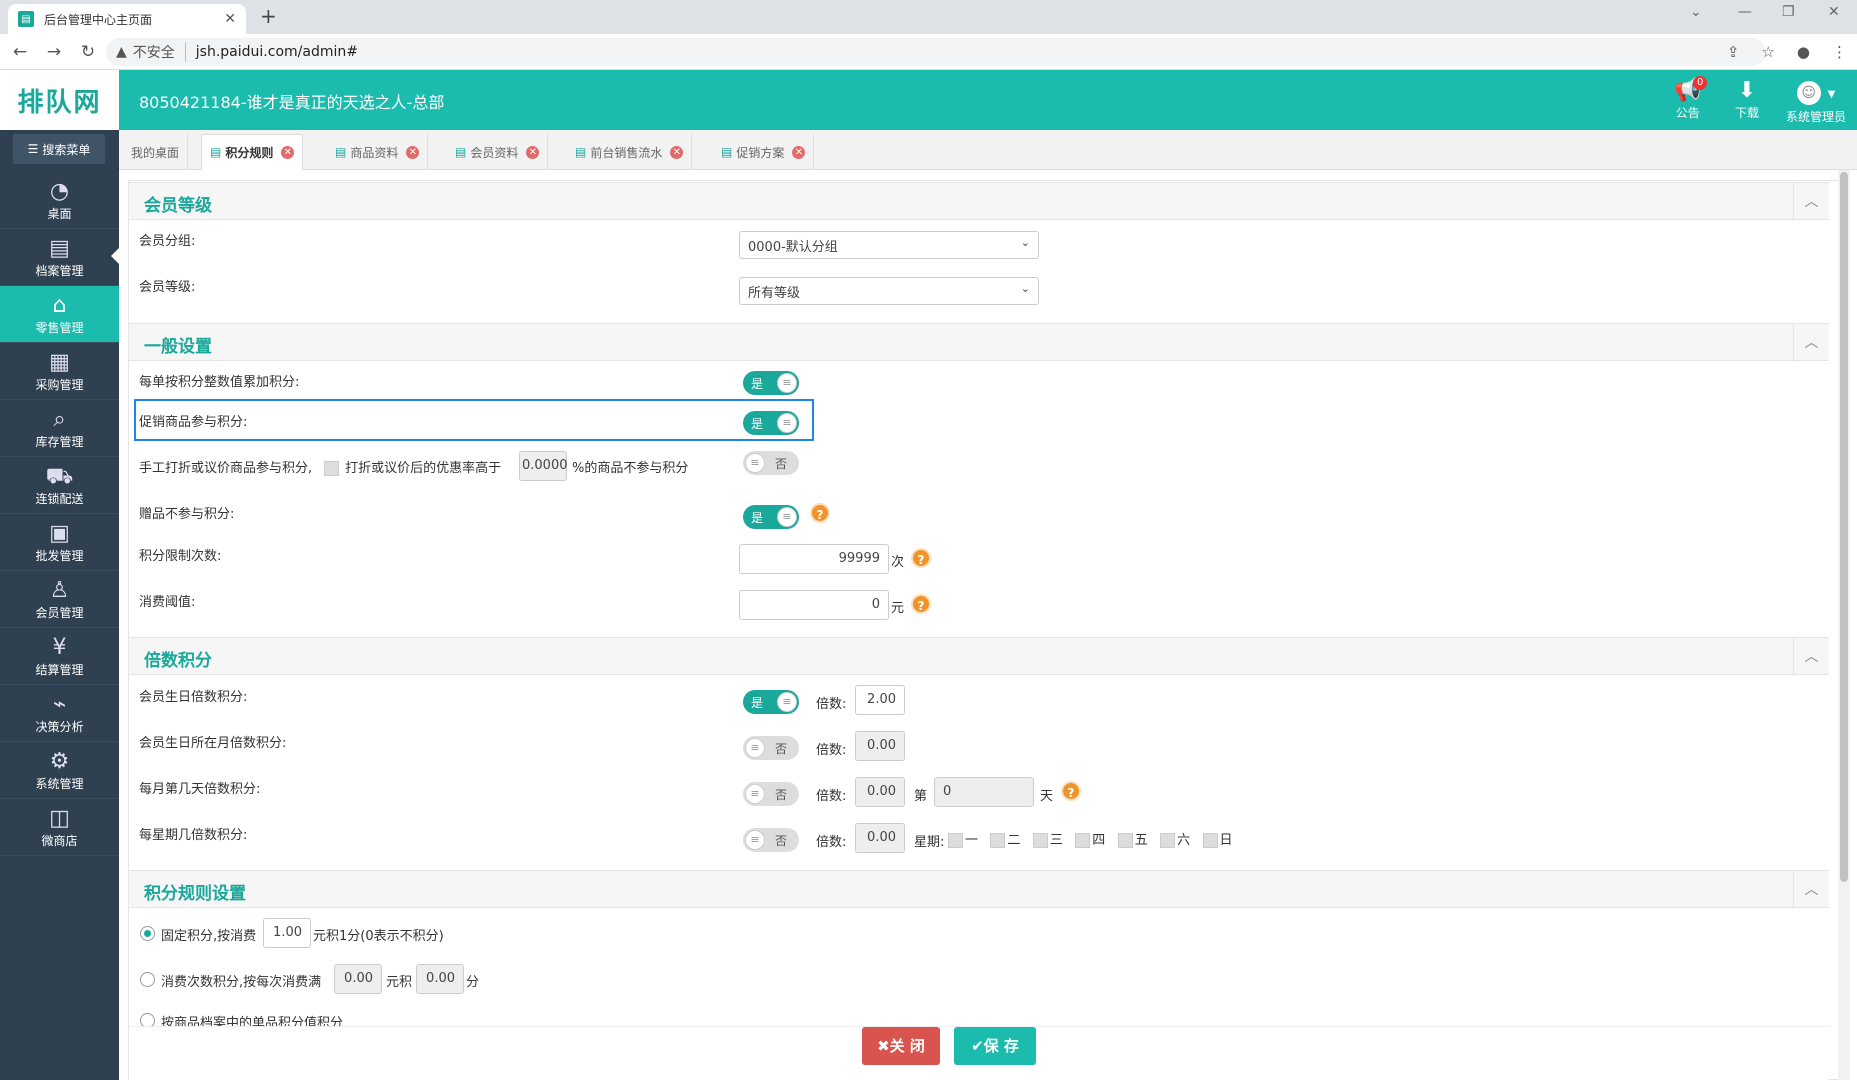 This screenshot has height=1080, width=1857. I want to click on discount-rate-input: 0.0000, so click(543, 466).